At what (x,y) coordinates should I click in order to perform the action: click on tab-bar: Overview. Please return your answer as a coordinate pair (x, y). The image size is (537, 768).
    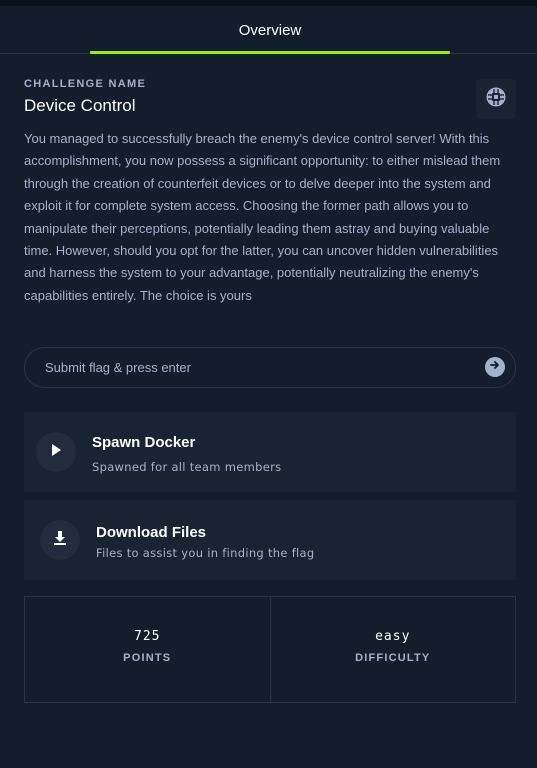
    Looking at the image, I should click on (268, 30).